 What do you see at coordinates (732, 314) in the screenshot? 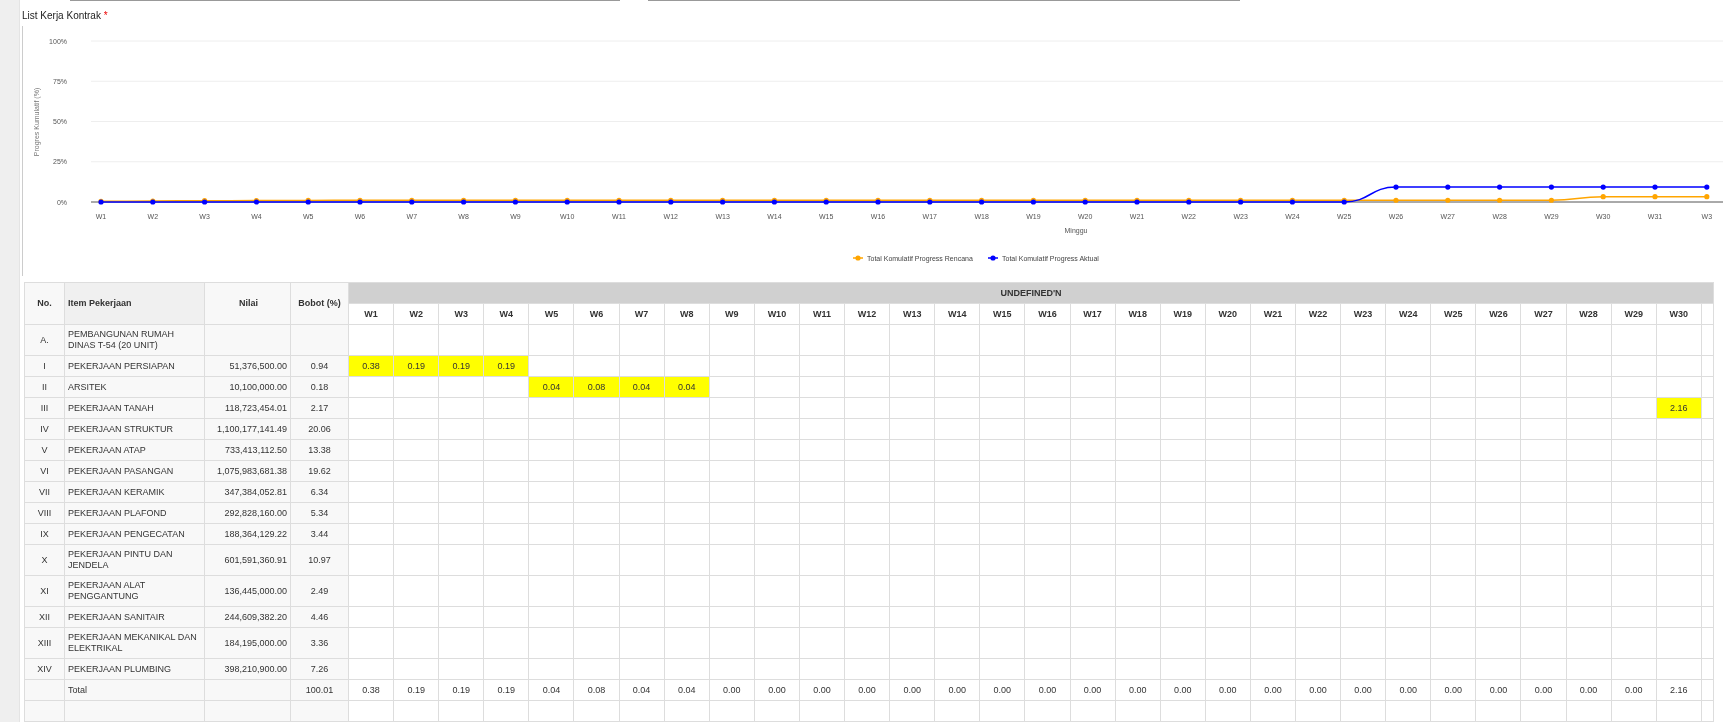
I see `column-header: W9` at bounding box center [732, 314].